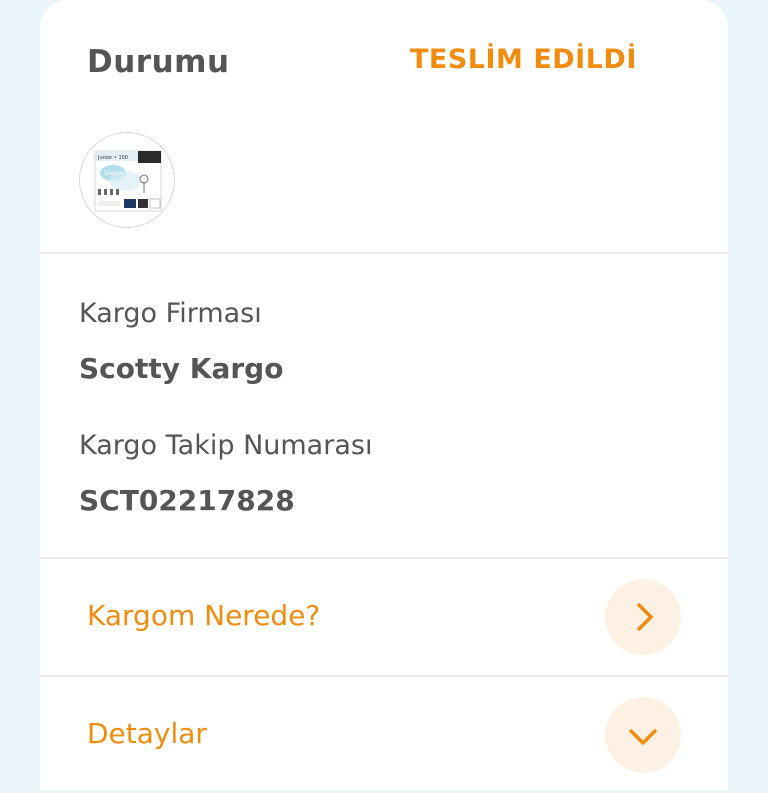  I want to click on tracking-number-value: SCT02217828, so click(187, 500).